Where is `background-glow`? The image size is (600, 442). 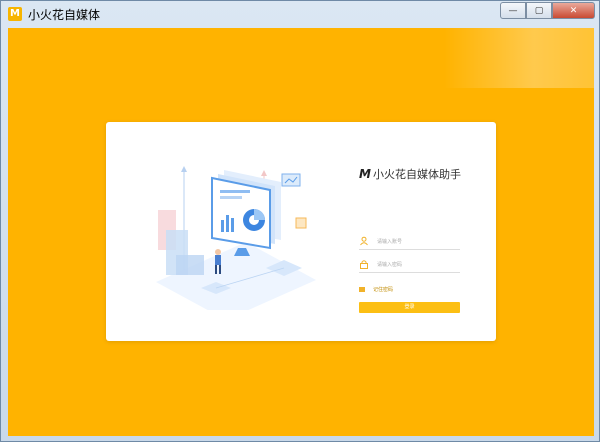 background-glow is located at coordinates (519, 58).